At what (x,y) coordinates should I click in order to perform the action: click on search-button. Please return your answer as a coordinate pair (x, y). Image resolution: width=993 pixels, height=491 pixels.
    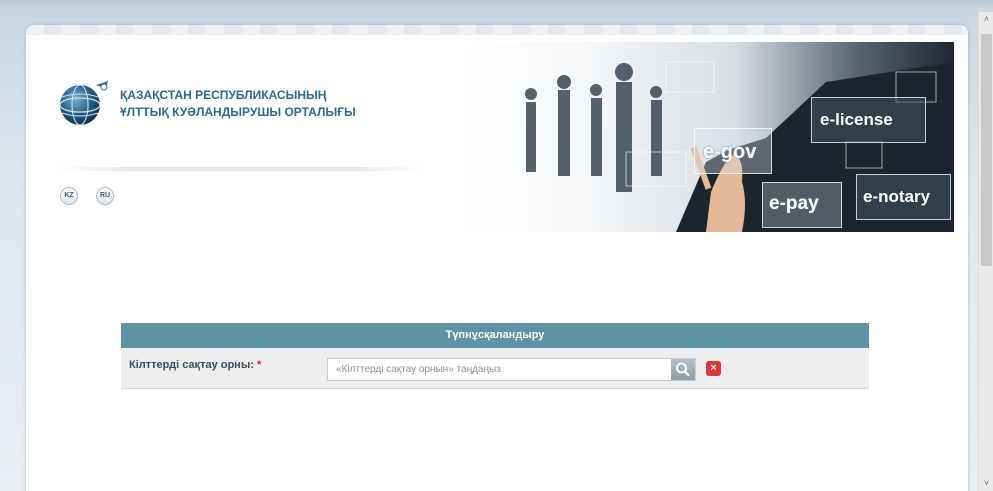
    Looking at the image, I should click on (683, 369).